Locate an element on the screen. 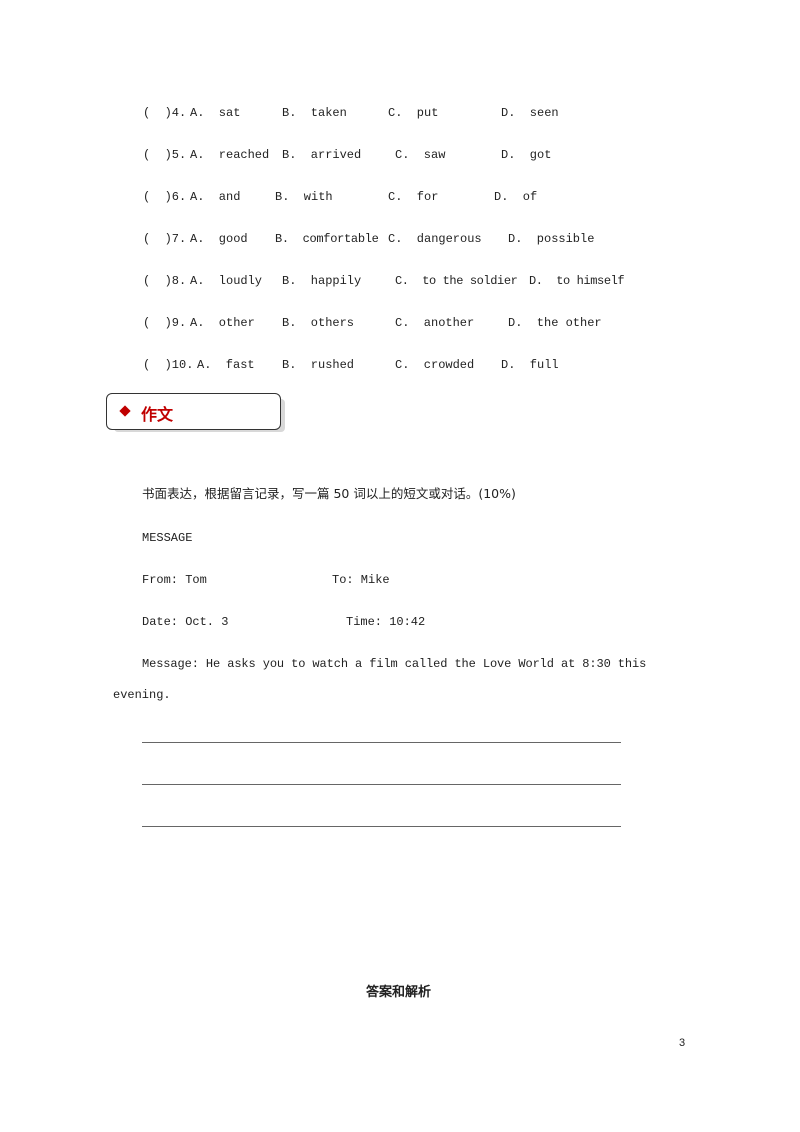  message-from: From: Tom is located at coordinates (174, 580).